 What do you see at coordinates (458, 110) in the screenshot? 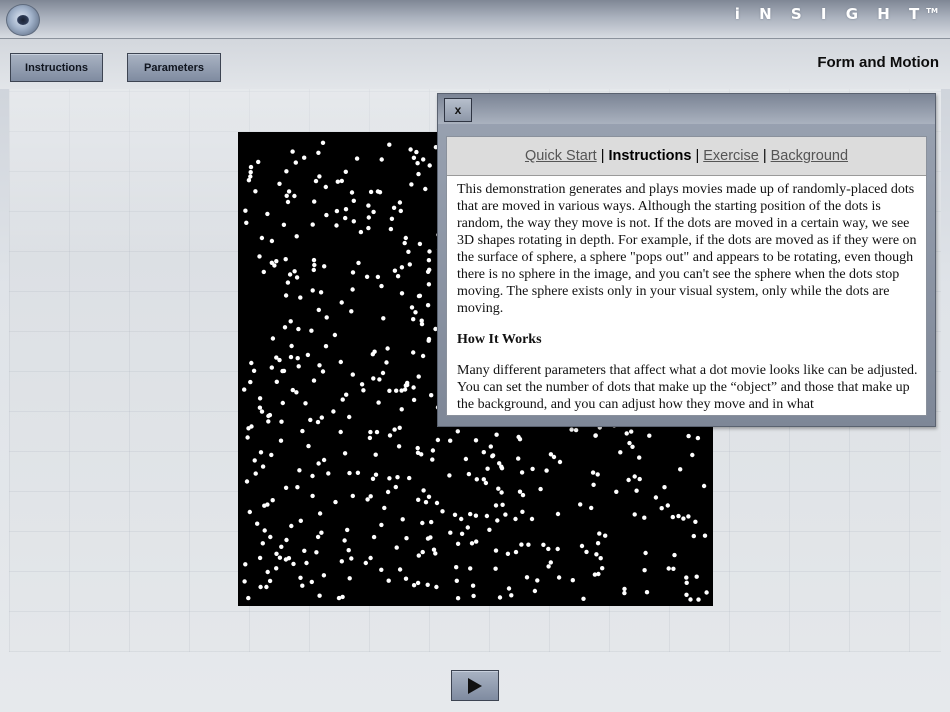
I see `close-button: x` at bounding box center [458, 110].